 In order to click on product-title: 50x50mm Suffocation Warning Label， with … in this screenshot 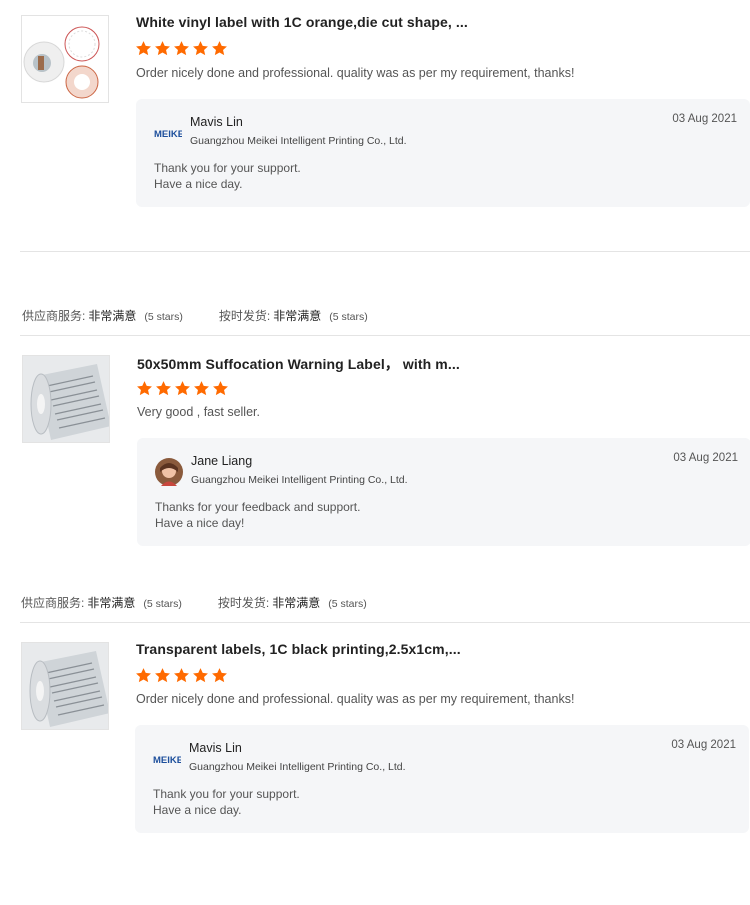, I will do `click(298, 364)`.